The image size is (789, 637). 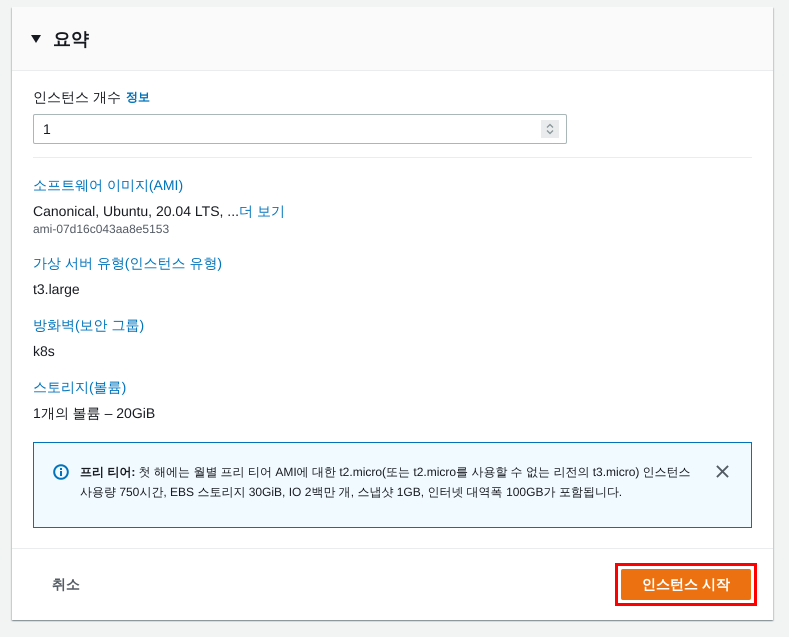 I want to click on close-icon, so click(x=722, y=471).